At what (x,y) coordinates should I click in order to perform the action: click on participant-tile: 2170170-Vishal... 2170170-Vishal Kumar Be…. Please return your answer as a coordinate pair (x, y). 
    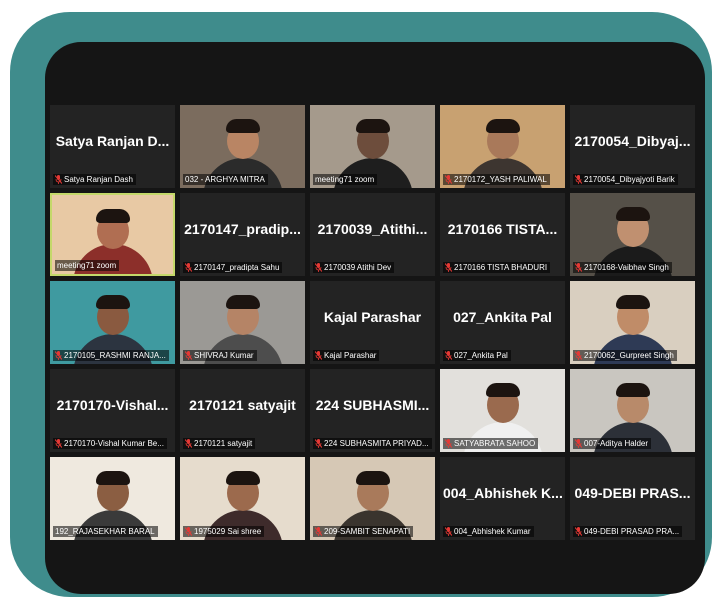
    Looking at the image, I should click on (112, 410).